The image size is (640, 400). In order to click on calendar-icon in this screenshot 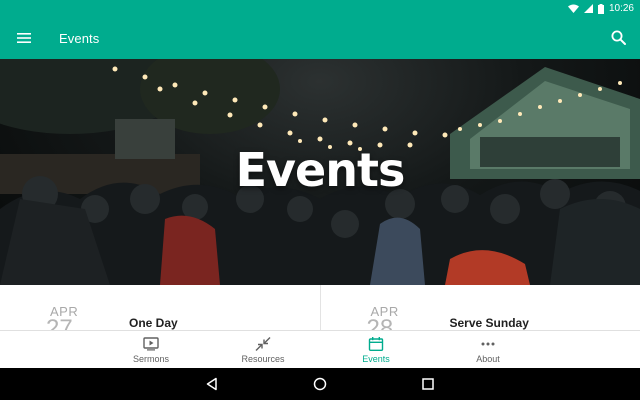, I will do `click(376, 344)`.